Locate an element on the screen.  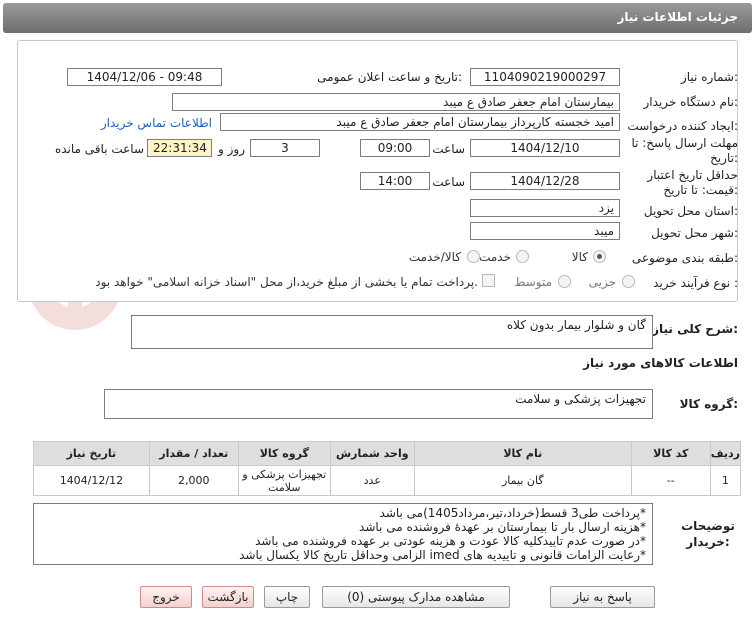
need-number-label: شماره نیاز: is located at coordinates (709, 77).